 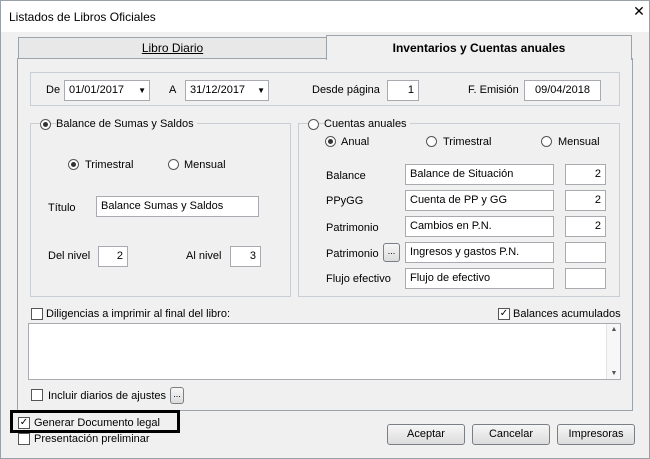 I want to click on from-date-select: 01/01/2017 ▼, so click(x=107, y=90).